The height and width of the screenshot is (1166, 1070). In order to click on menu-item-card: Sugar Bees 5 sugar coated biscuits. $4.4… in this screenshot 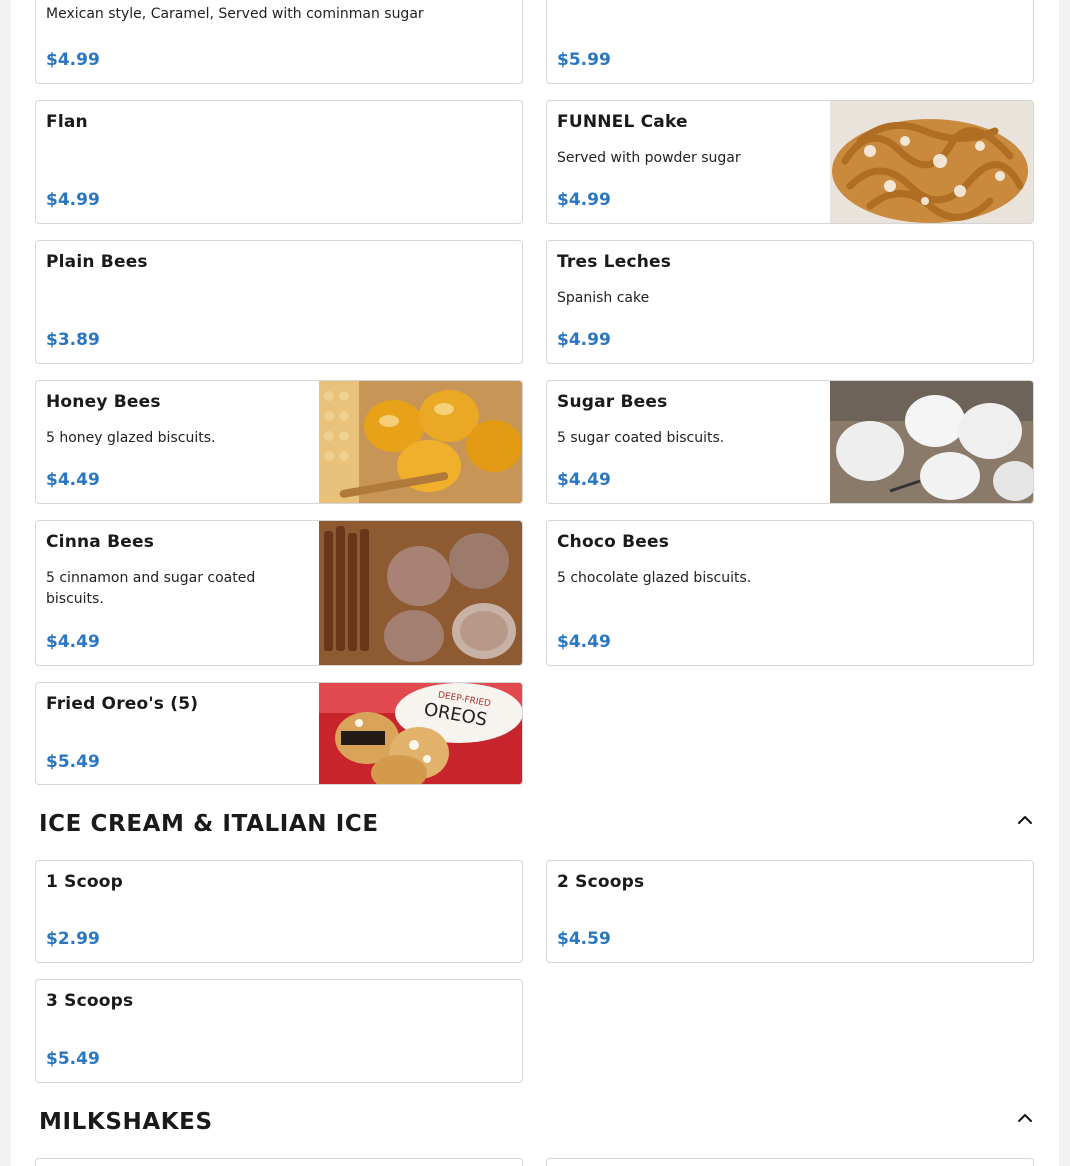, I will do `click(790, 442)`.